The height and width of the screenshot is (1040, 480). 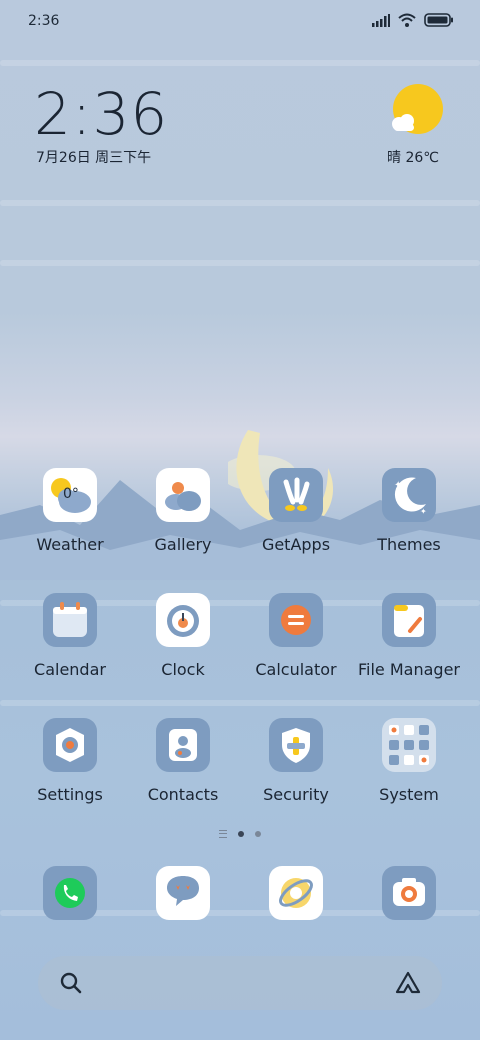 I want to click on app-label: File Manager, so click(x=409, y=669).